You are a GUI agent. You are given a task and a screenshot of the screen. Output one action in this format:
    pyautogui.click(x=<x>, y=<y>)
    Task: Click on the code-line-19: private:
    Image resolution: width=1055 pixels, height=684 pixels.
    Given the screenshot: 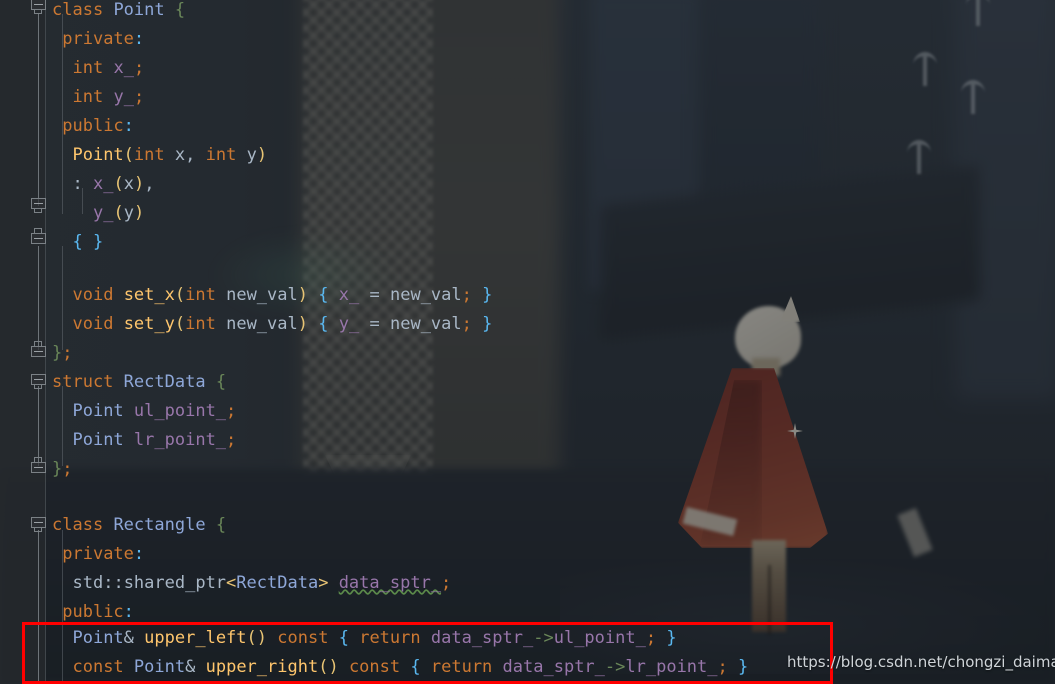 What is the action you would take?
    pyautogui.click(x=98, y=554)
    